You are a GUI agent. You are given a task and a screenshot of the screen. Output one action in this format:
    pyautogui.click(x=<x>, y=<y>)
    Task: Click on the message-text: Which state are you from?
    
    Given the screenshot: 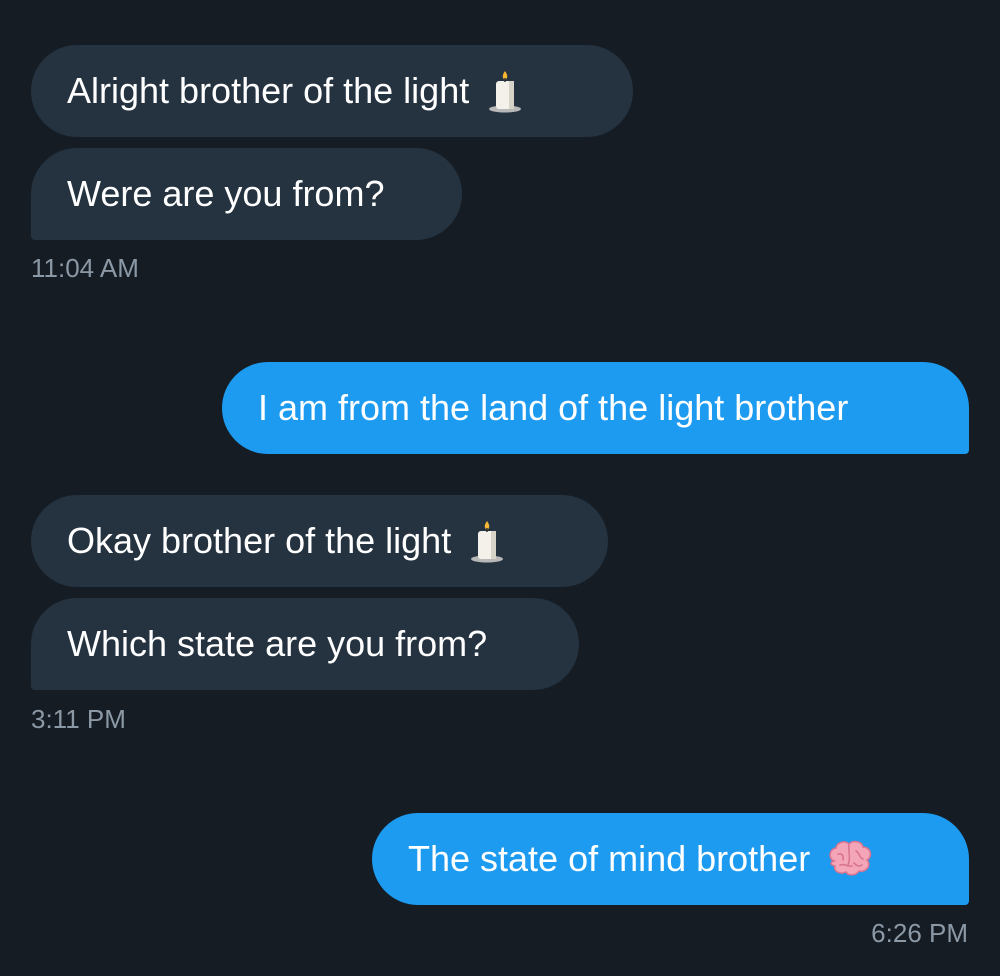 What is the action you would take?
    pyautogui.click(x=277, y=643)
    